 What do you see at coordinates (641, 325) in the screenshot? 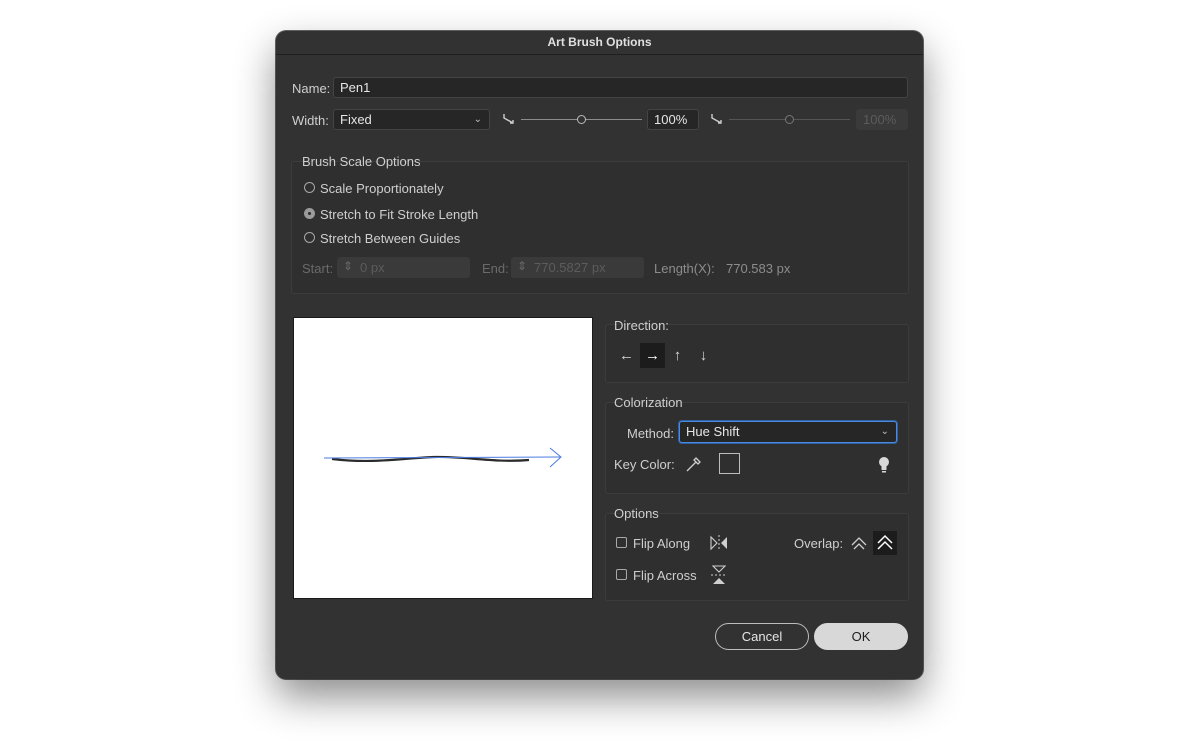
I see `direction-label: Direction:` at bounding box center [641, 325].